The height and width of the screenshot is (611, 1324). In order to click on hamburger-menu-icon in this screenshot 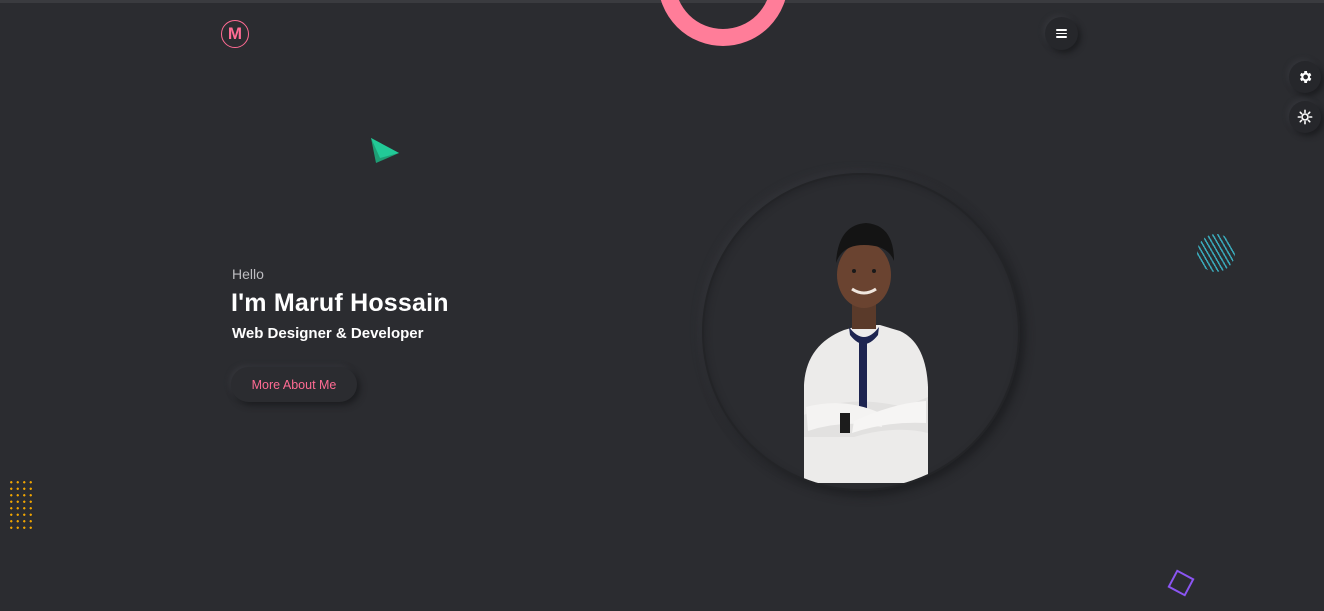, I will do `click(1061, 33)`.